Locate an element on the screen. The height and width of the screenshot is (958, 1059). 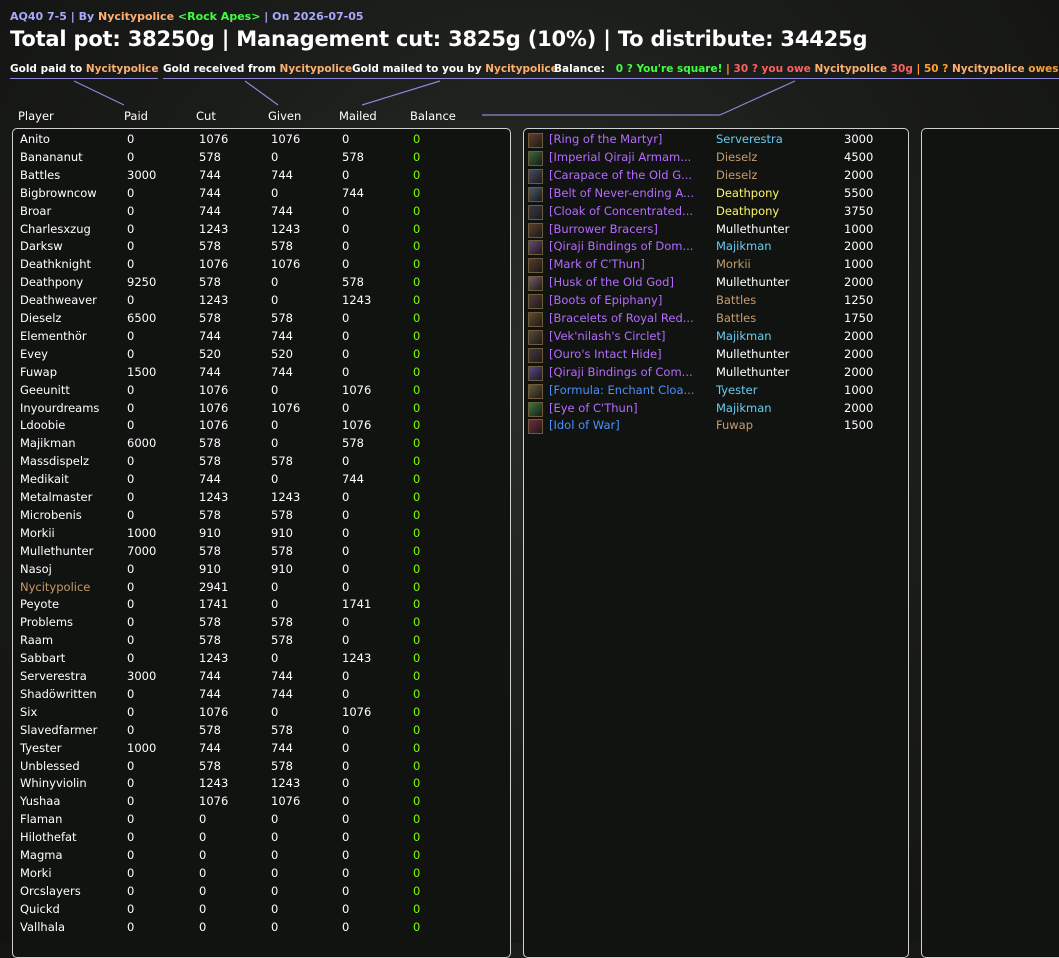
player-row: Elementhör 0 744 744 0 0 is located at coordinates (261, 338).